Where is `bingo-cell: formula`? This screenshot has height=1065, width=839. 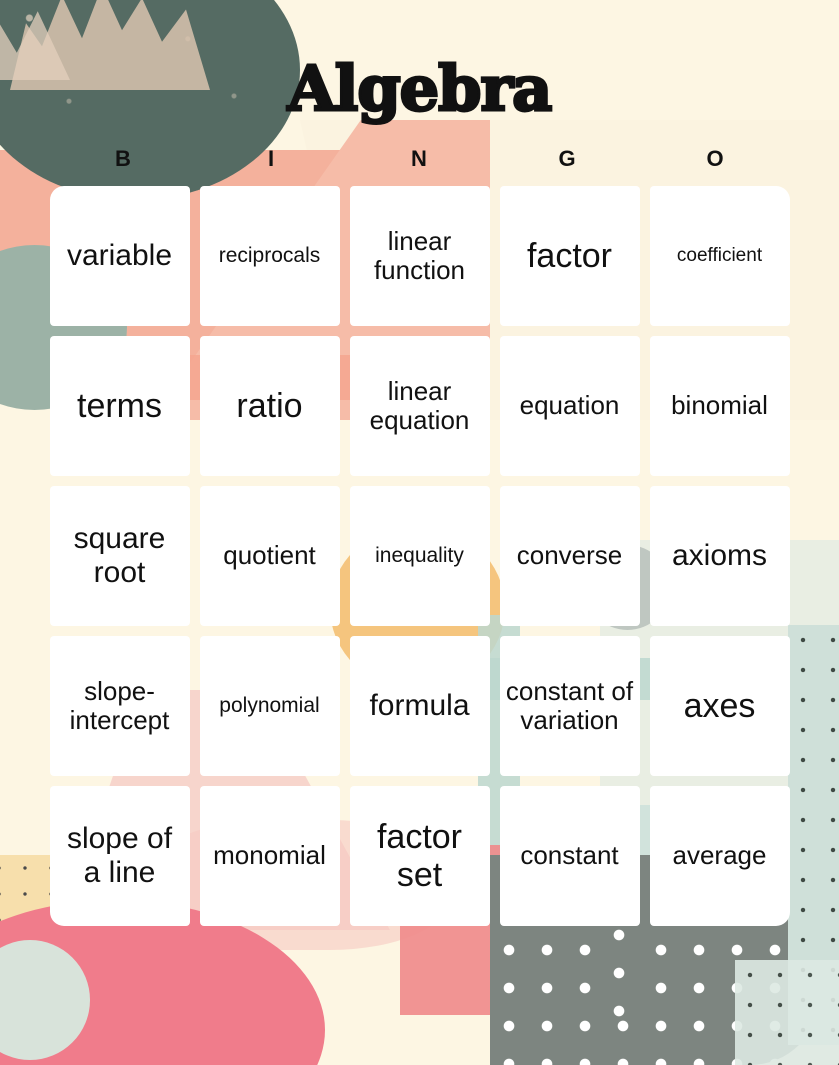
bingo-cell: formula is located at coordinates (419, 706).